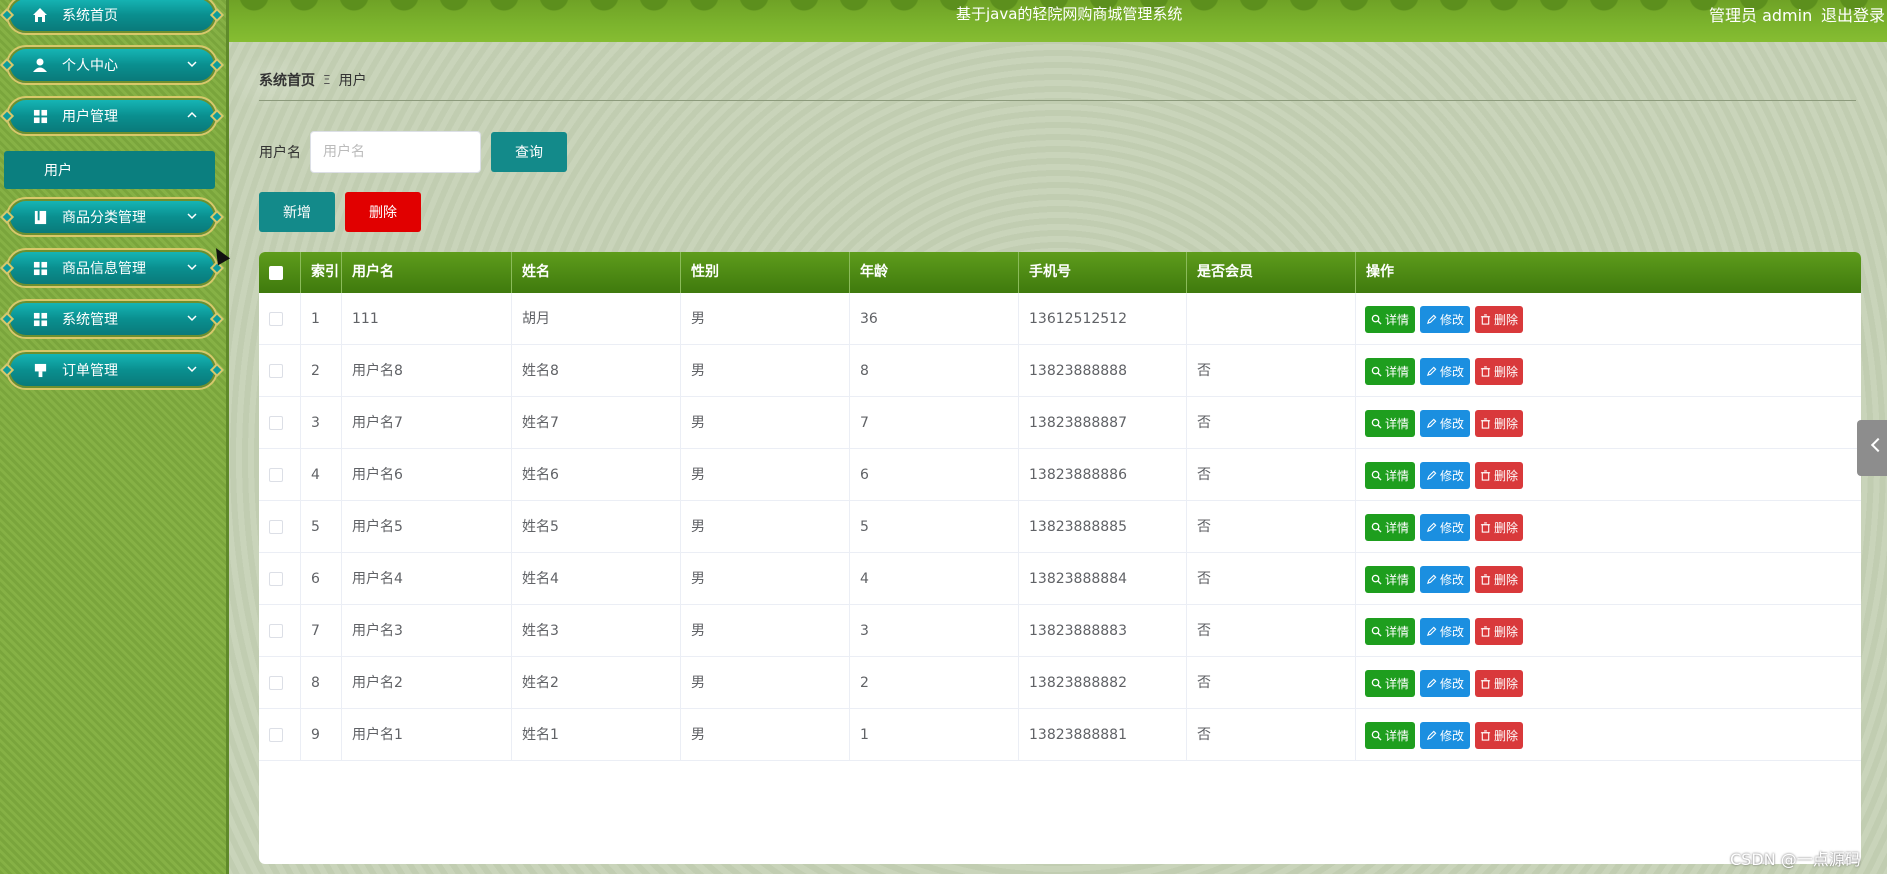  What do you see at coordinates (395, 152) in the screenshot?
I see `username-search-input` at bounding box center [395, 152].